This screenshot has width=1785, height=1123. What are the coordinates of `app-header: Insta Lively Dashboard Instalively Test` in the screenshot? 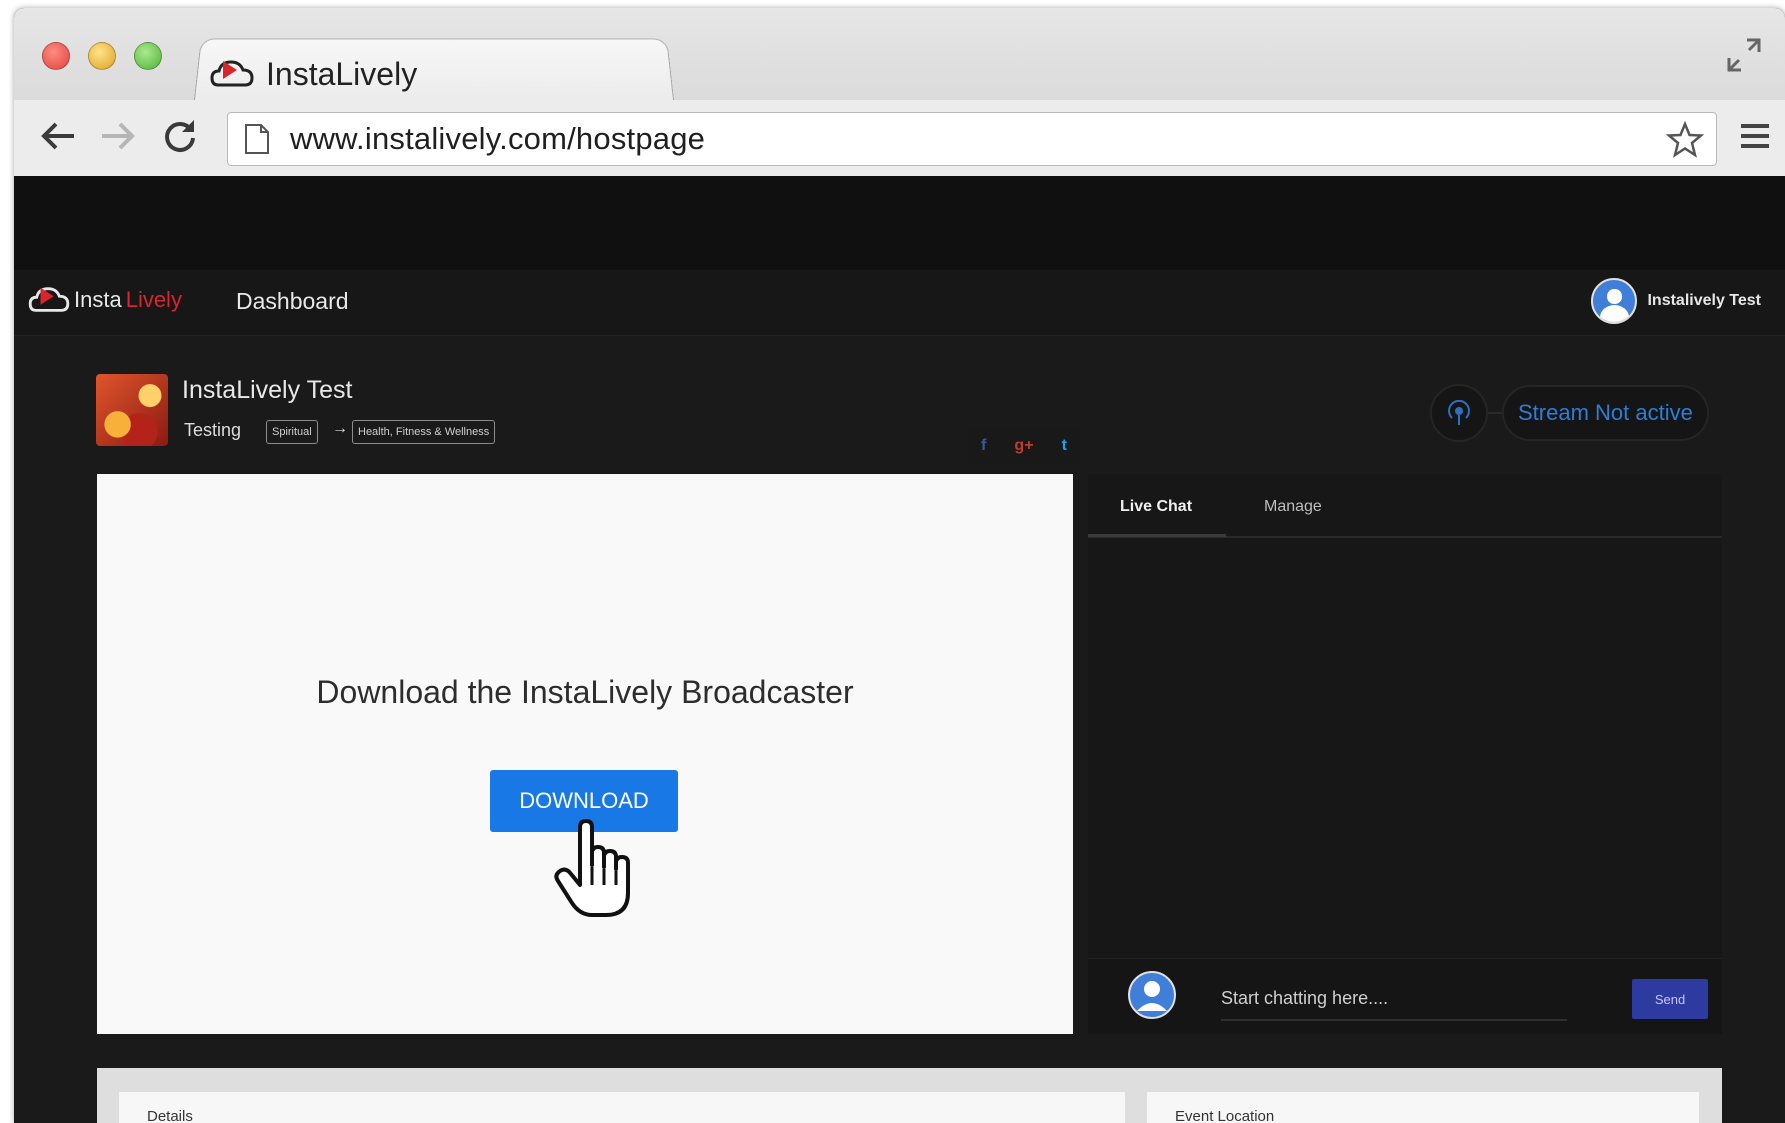 It's located at (899, 303).